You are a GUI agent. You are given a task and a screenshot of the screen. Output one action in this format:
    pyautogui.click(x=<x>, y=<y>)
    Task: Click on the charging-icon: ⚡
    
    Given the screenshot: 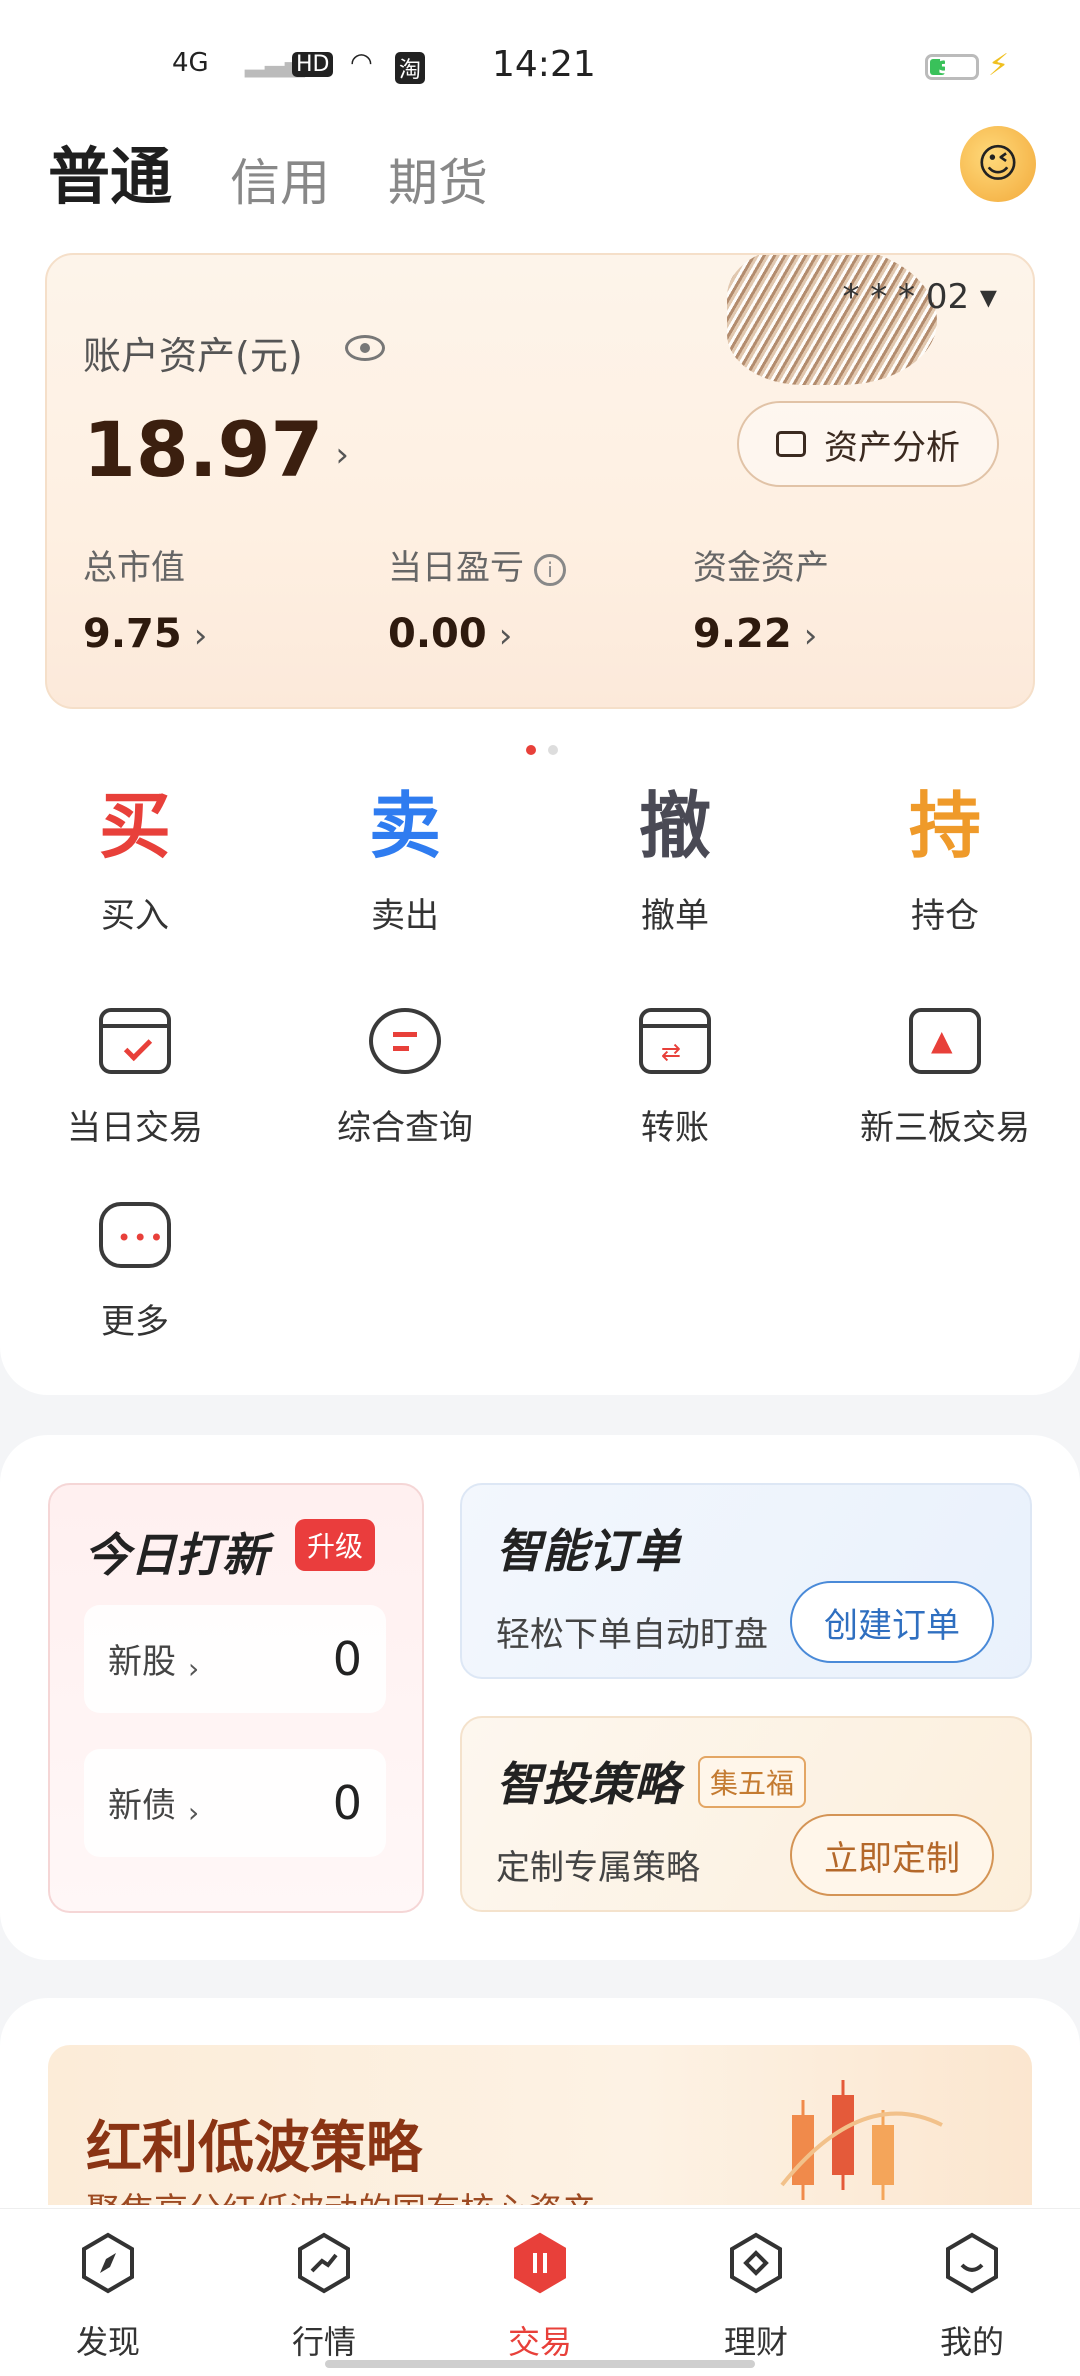 What is the action you would take?
    pyautogui.click(x=999, y=65)
    